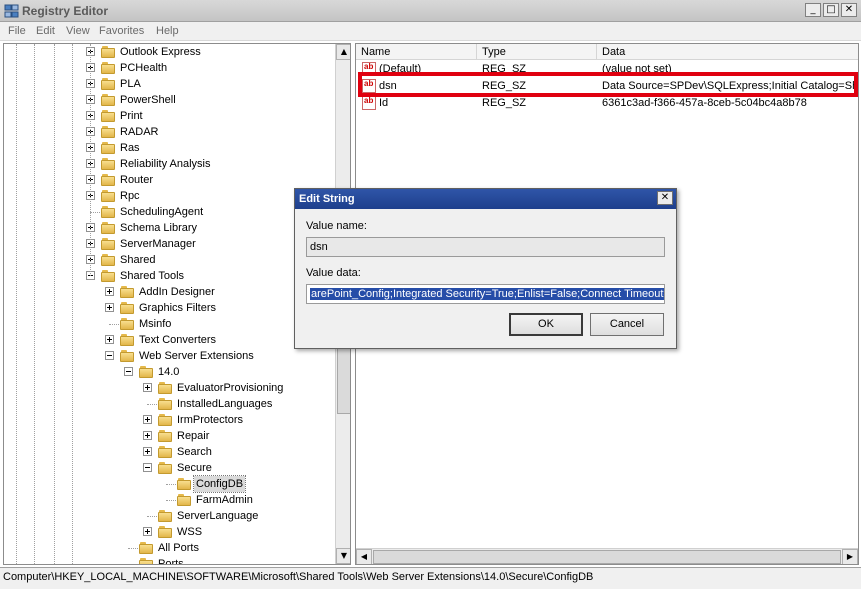  I want to click on string-value-icon: ab, so click(369, 86).